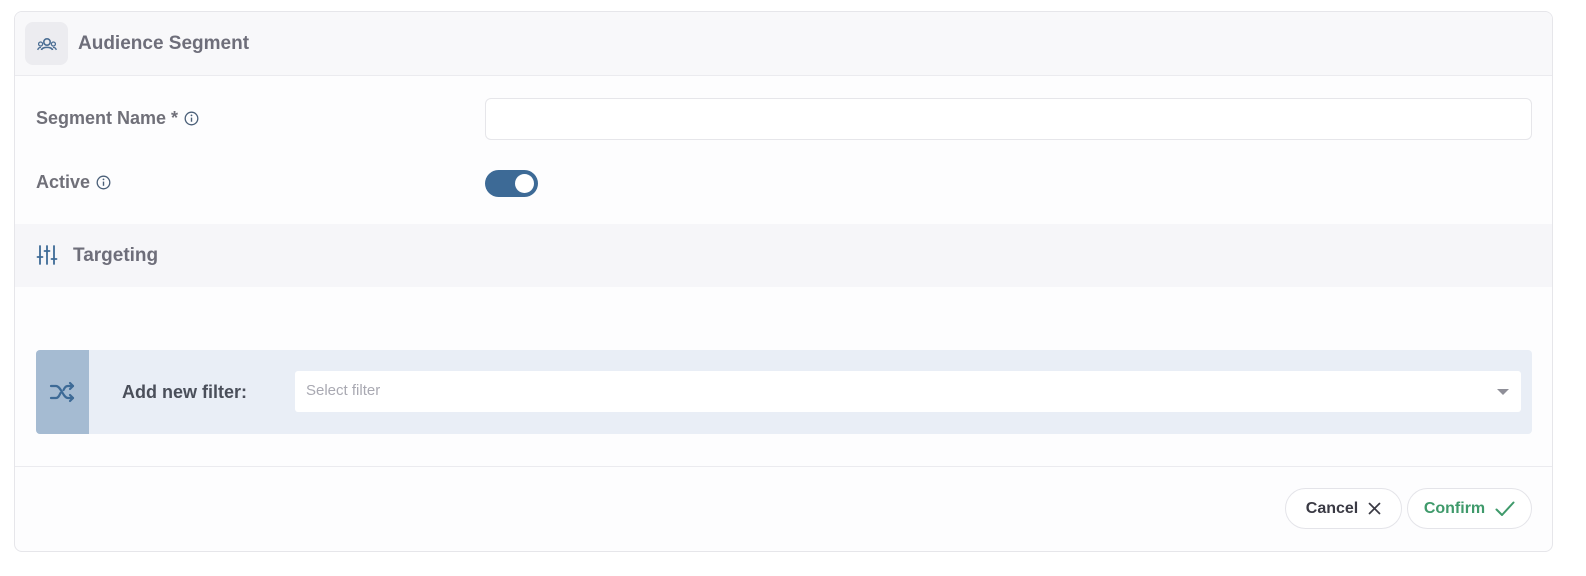  I want to click on active-label-text: Active, so click(63, 182).